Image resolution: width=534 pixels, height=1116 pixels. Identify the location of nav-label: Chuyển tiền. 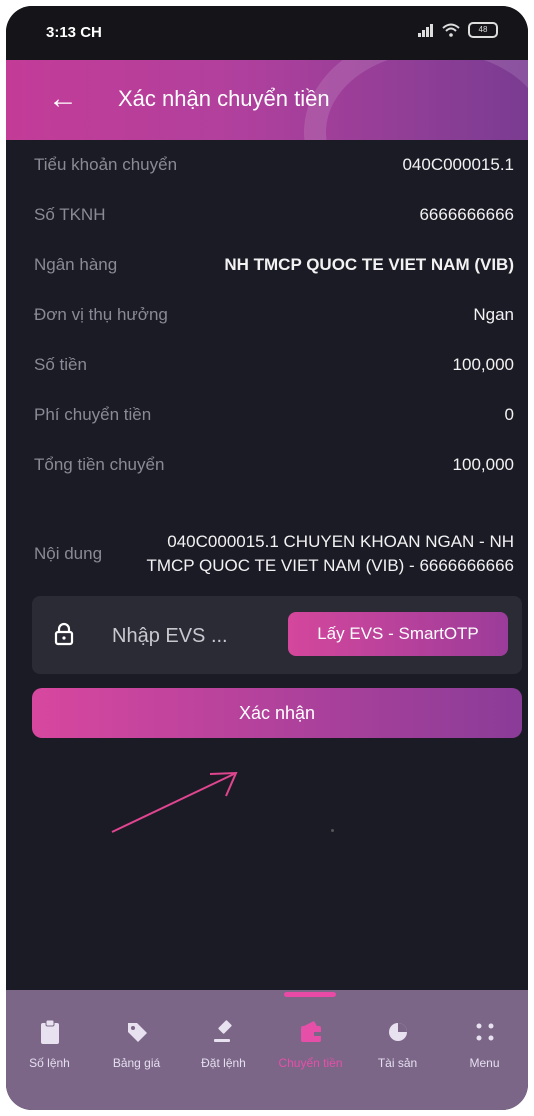
(310, 1063).